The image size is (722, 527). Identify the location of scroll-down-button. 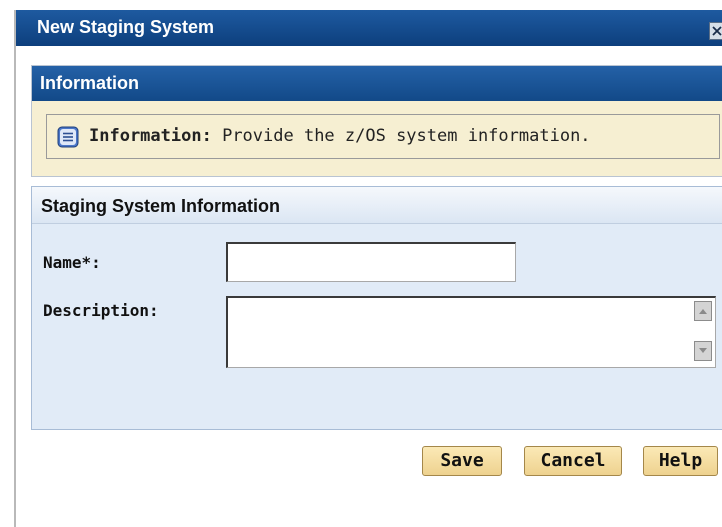
(703, 351).